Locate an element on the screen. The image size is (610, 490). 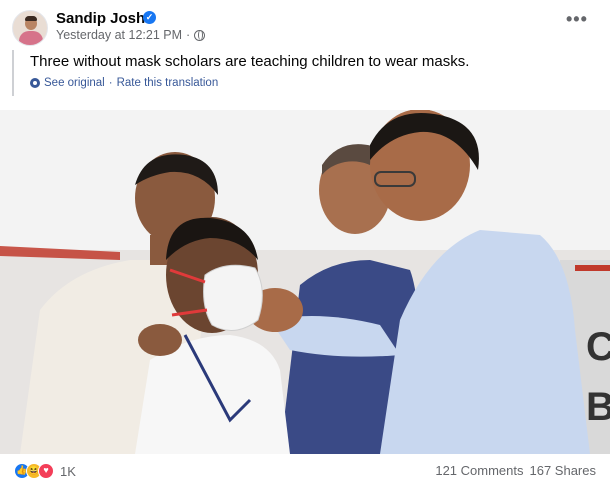
backdrop-letter-b: B is located at coordinates (598, 407).